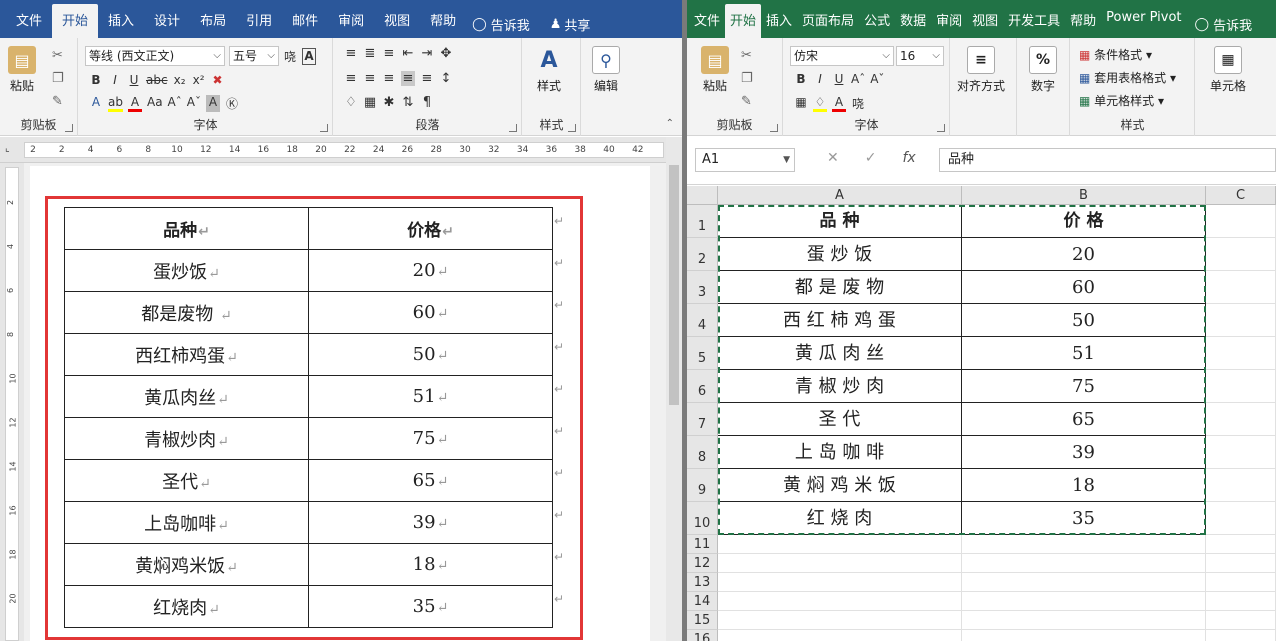 This screenshot has width=1276, height=641. I want to click on fill-color-icon: ♢, so click(820, 103).